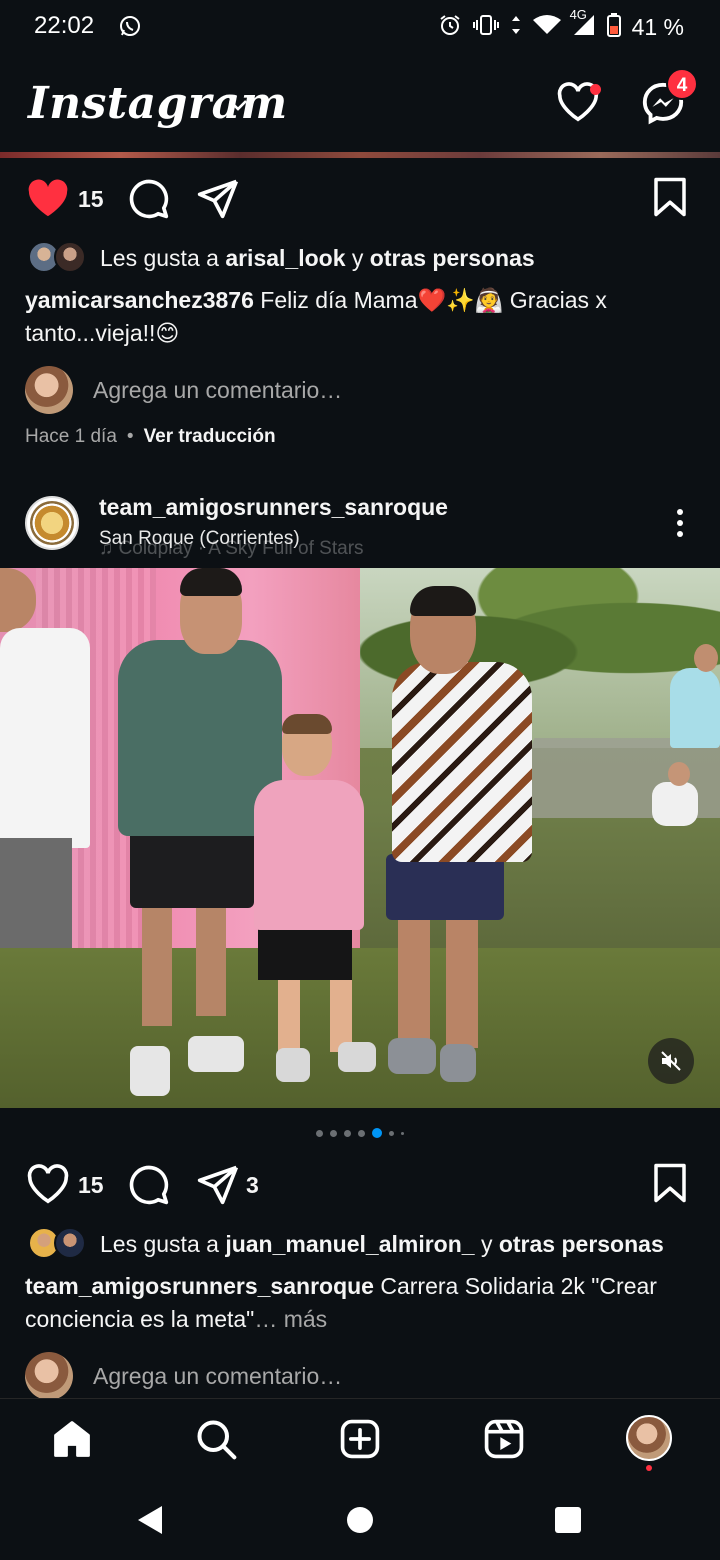  What do you see at coordinates (360, 155) in the screenshot?
I see `previous-post-image-edge` at bounding box center [360, 155].